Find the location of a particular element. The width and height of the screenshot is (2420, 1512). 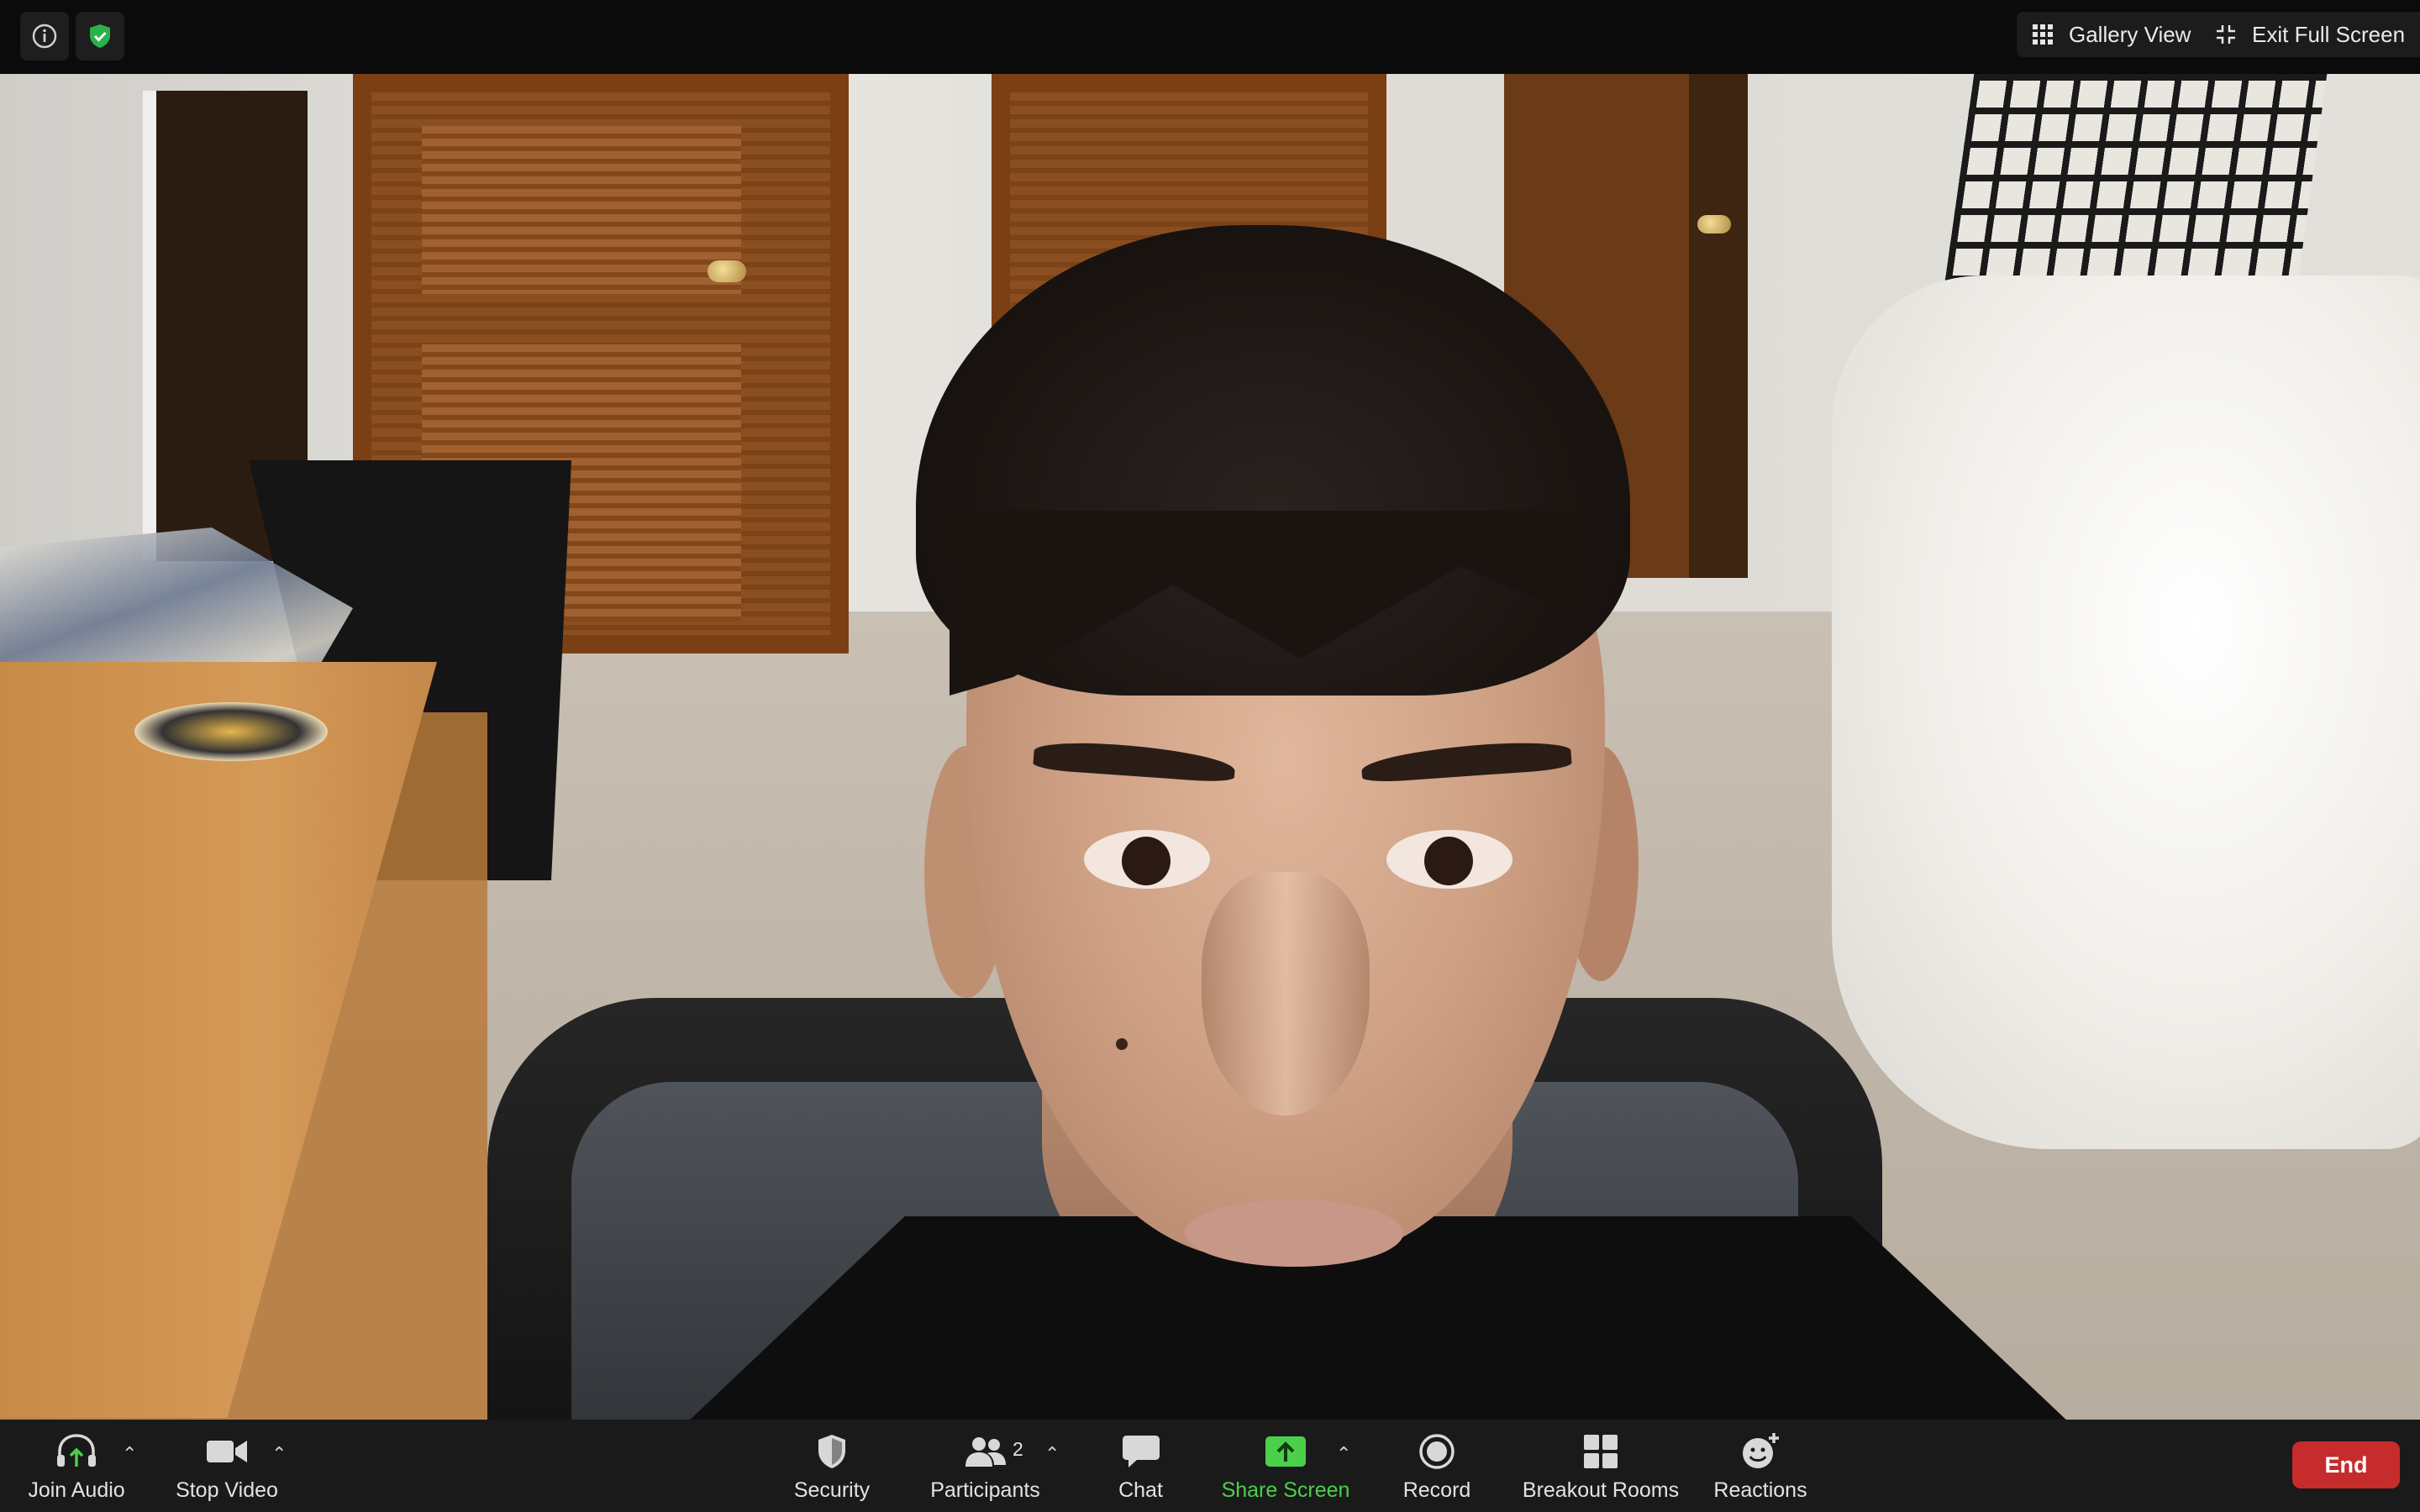

grid-icon is located at coordinates (2043, 34).